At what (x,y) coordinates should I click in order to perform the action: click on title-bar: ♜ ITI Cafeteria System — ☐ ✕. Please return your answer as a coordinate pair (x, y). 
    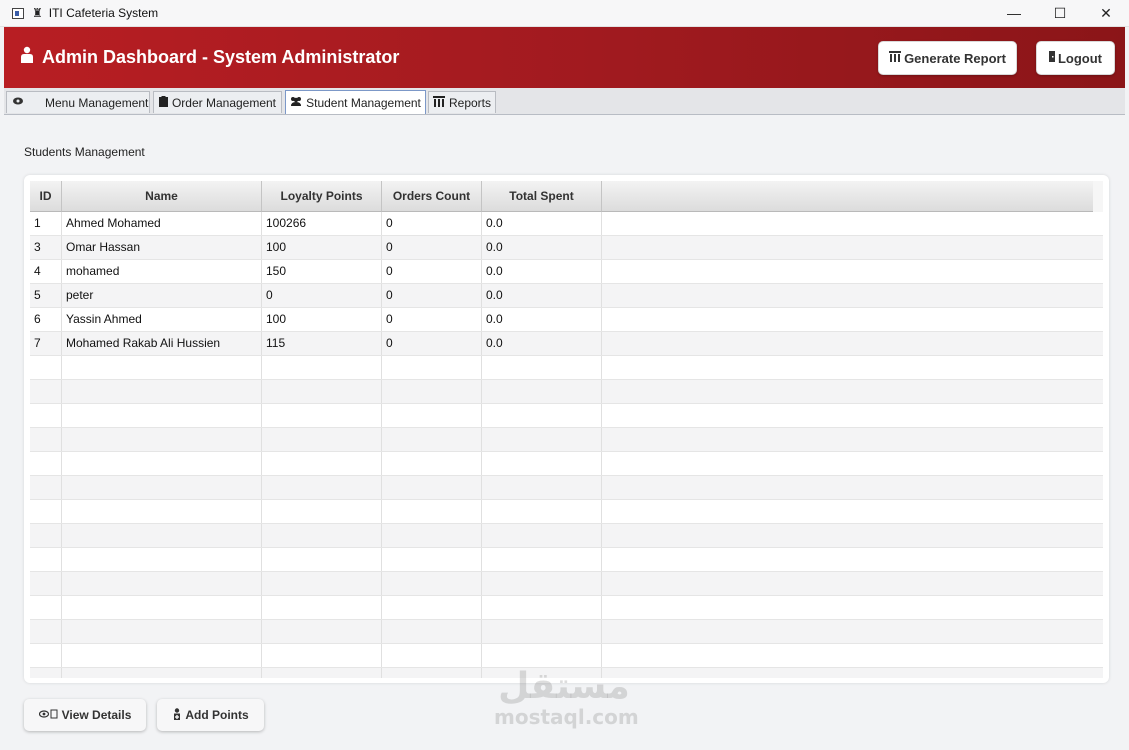
    Looking at the image, I should click on (564, 13).